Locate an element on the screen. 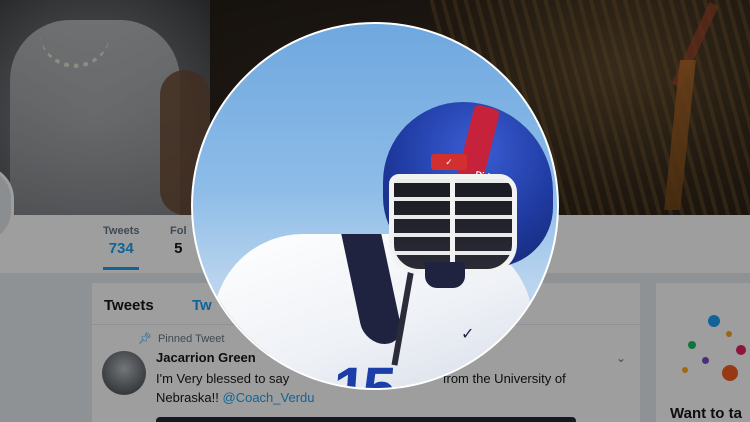  sidebar-heading: Want to ta is located at coordinates (706, 413).